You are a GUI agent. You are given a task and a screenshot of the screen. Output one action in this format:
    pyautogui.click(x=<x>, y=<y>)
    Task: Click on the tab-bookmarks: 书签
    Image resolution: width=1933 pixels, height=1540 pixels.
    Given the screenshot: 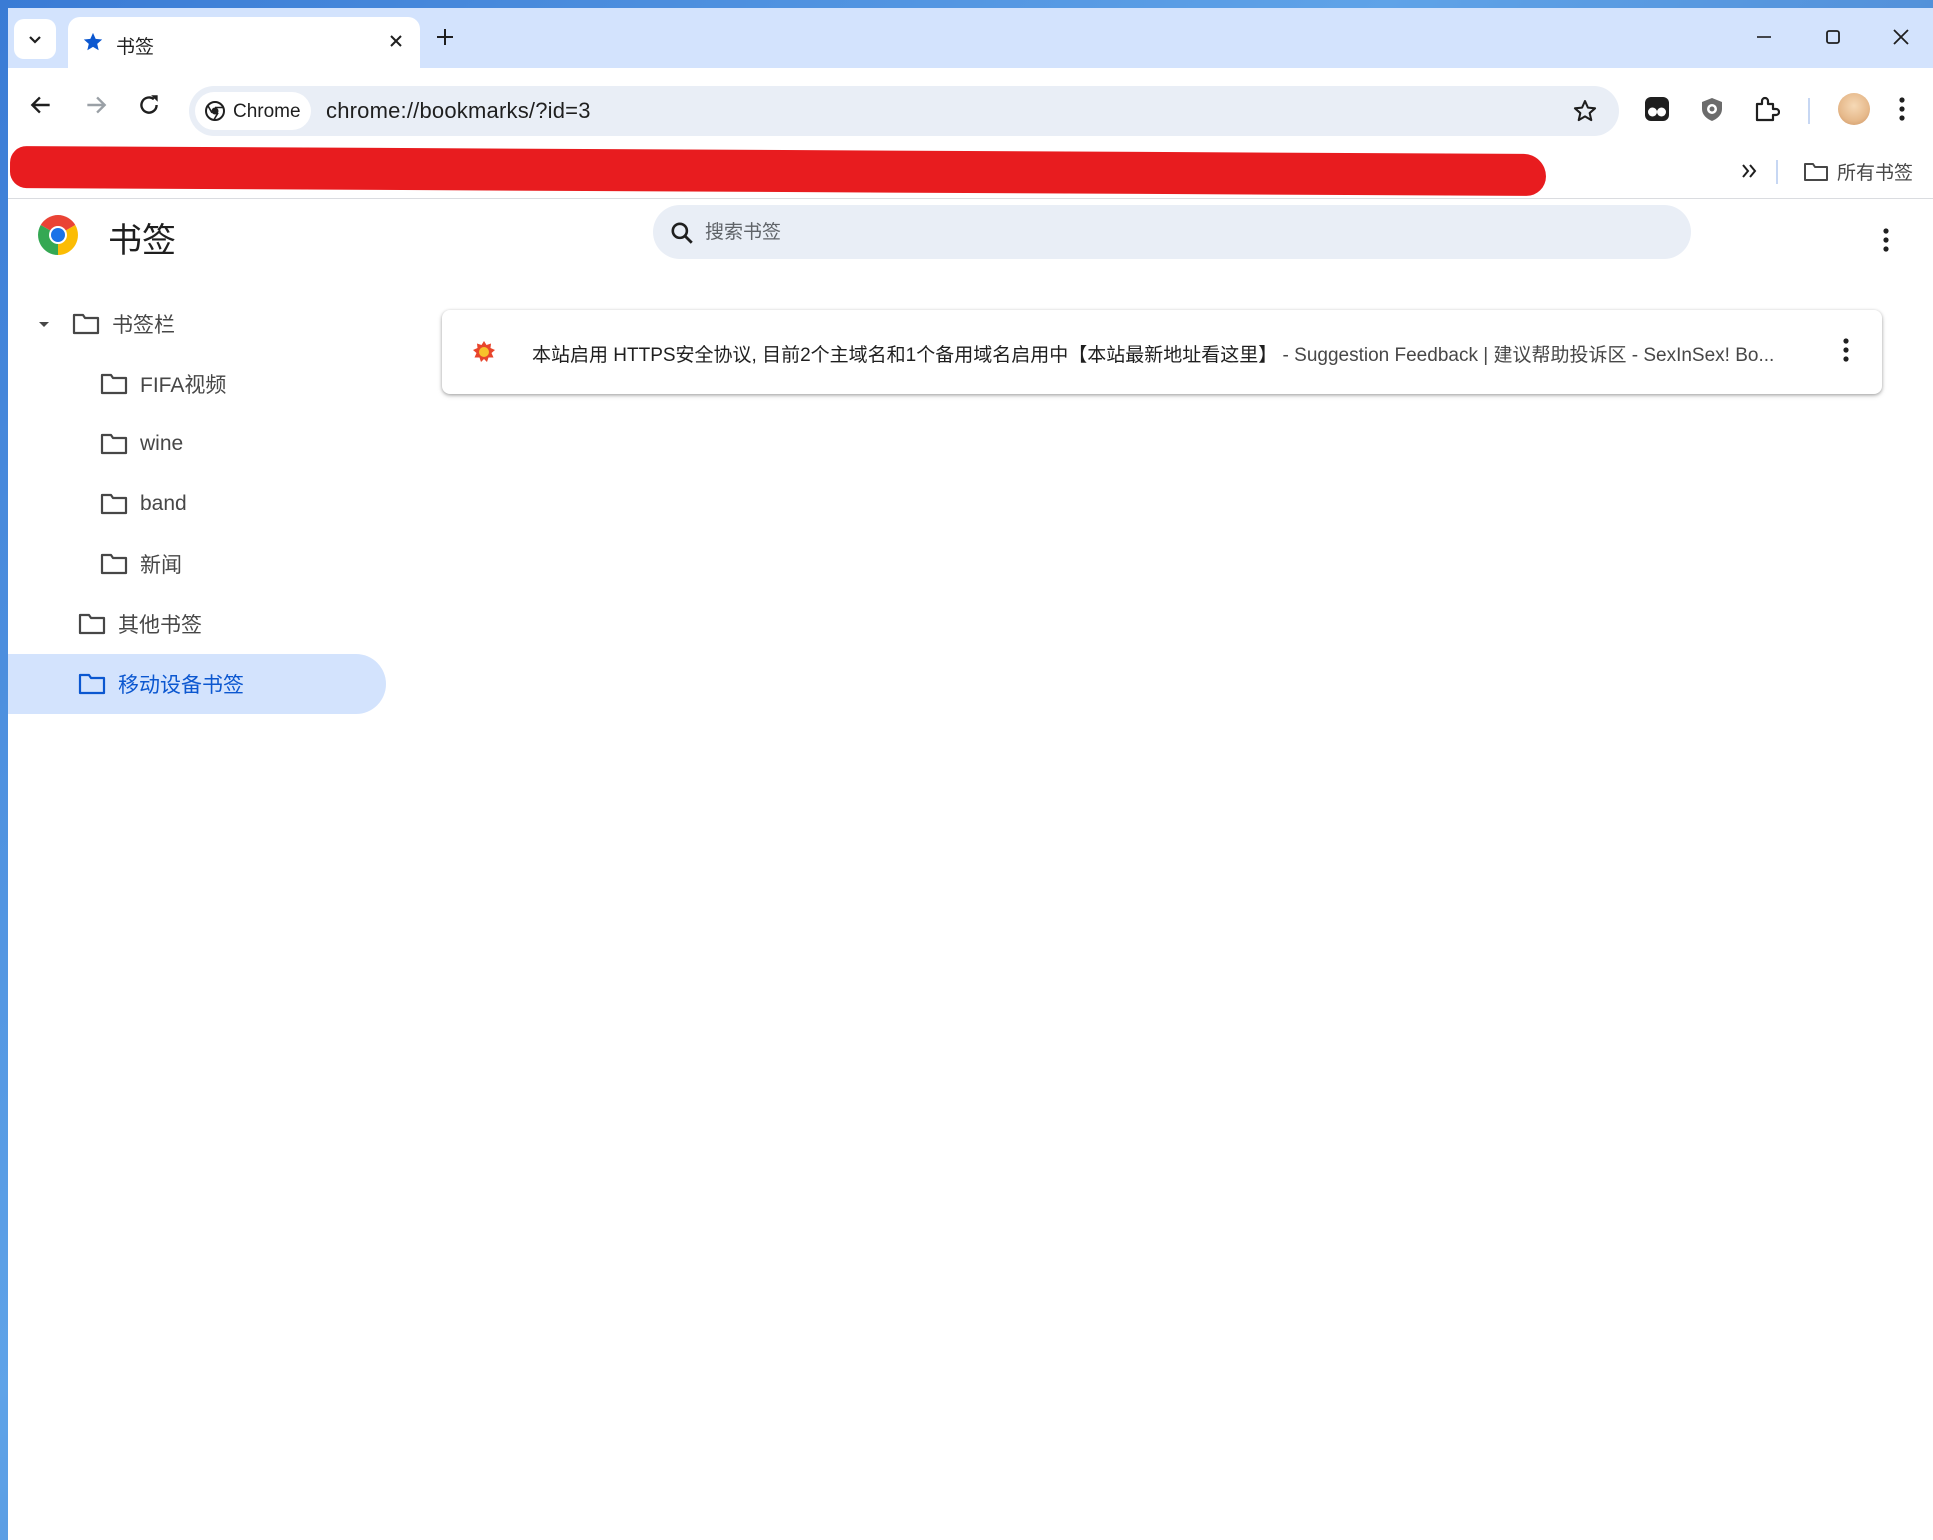 What is the action you would take?
    pyautogui.click(x=244, y=42)
    